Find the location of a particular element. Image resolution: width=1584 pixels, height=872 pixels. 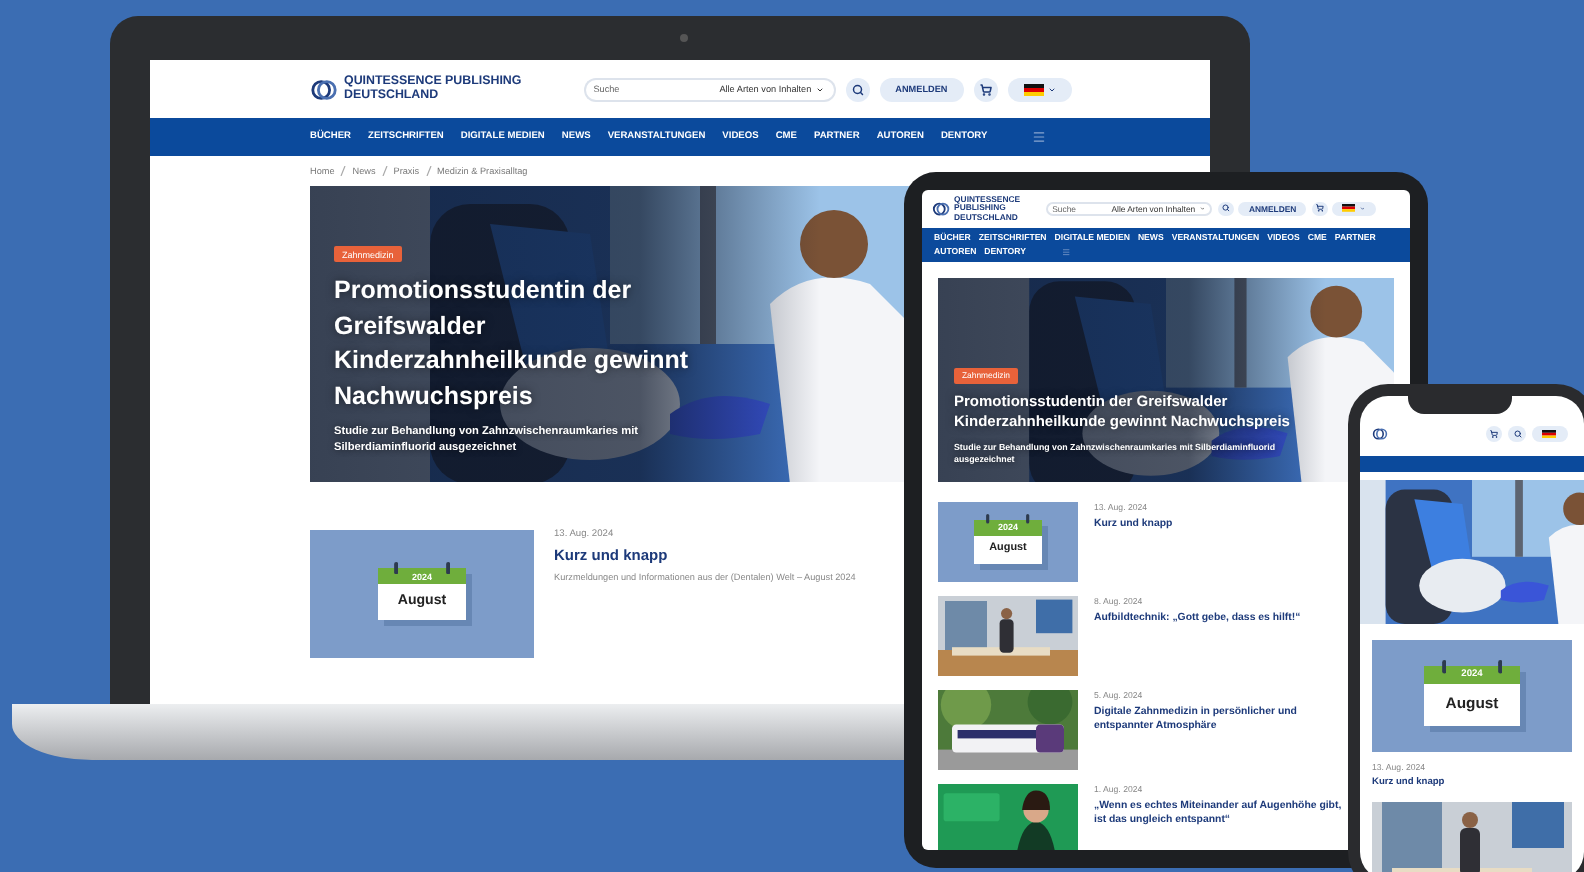

camera-icon is located at coordinates (684, 38).